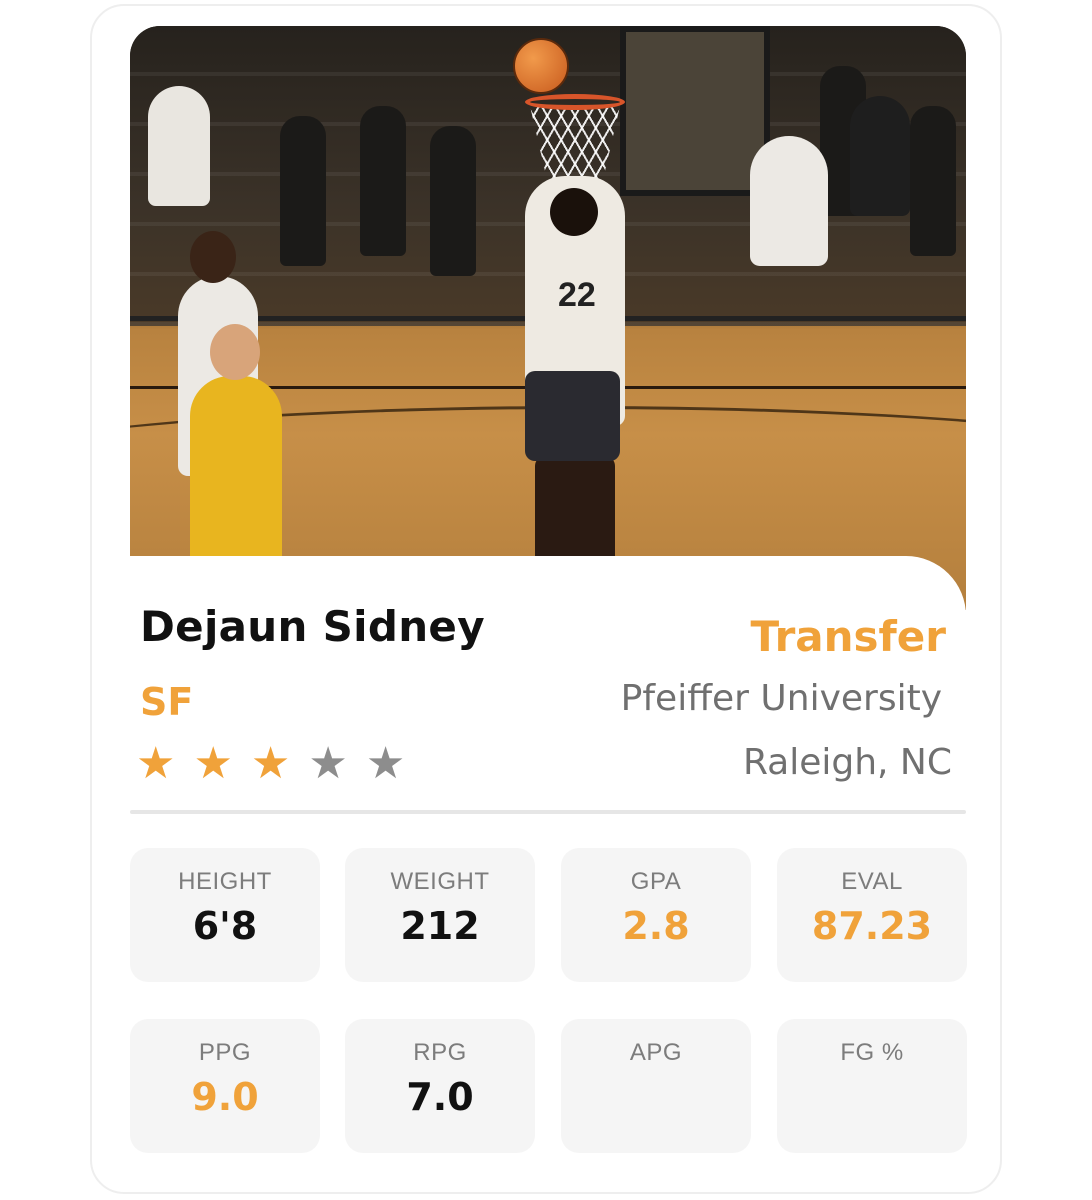 This screenshot has width=1092, height=1200. What do you see at coordinates (656, 926) in the screenshot?
I see `stat-value: 2.8` at bounding box center [656, 926].